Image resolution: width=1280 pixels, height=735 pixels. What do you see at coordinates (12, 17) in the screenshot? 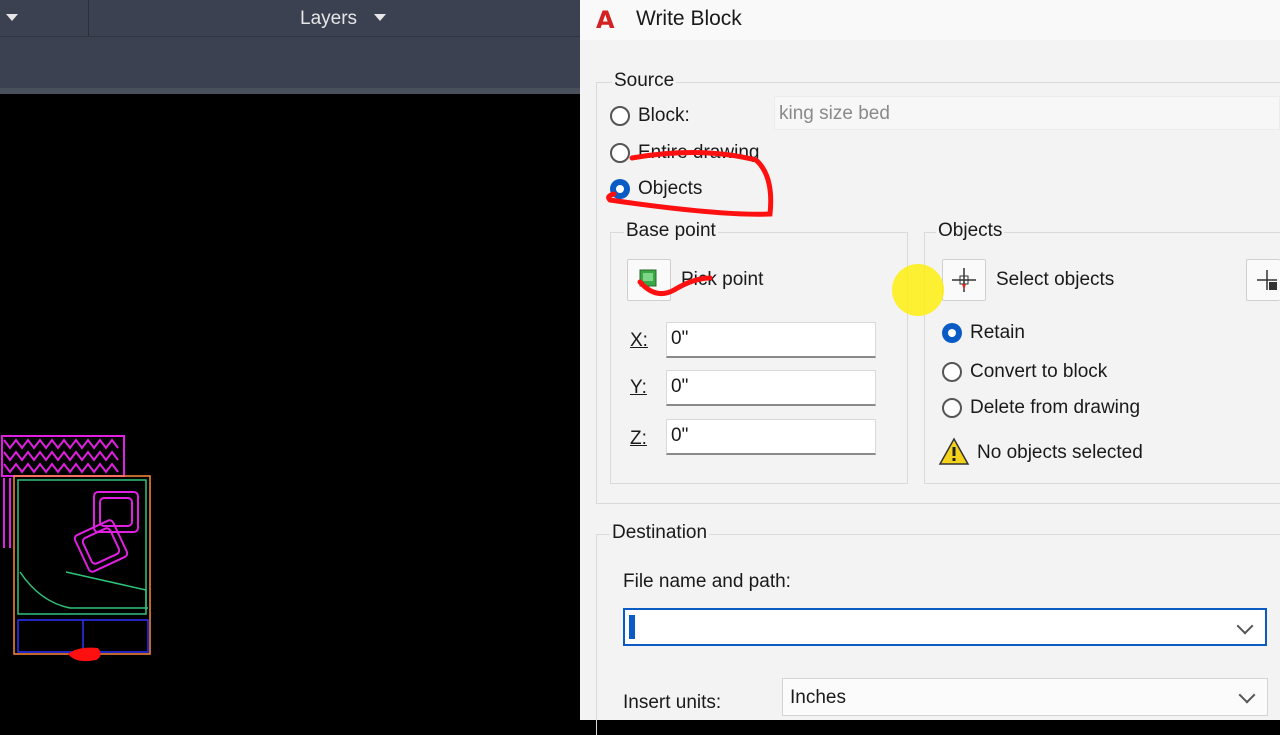
I see `dropdown-caret-icon` at bounding box center [12, 17].